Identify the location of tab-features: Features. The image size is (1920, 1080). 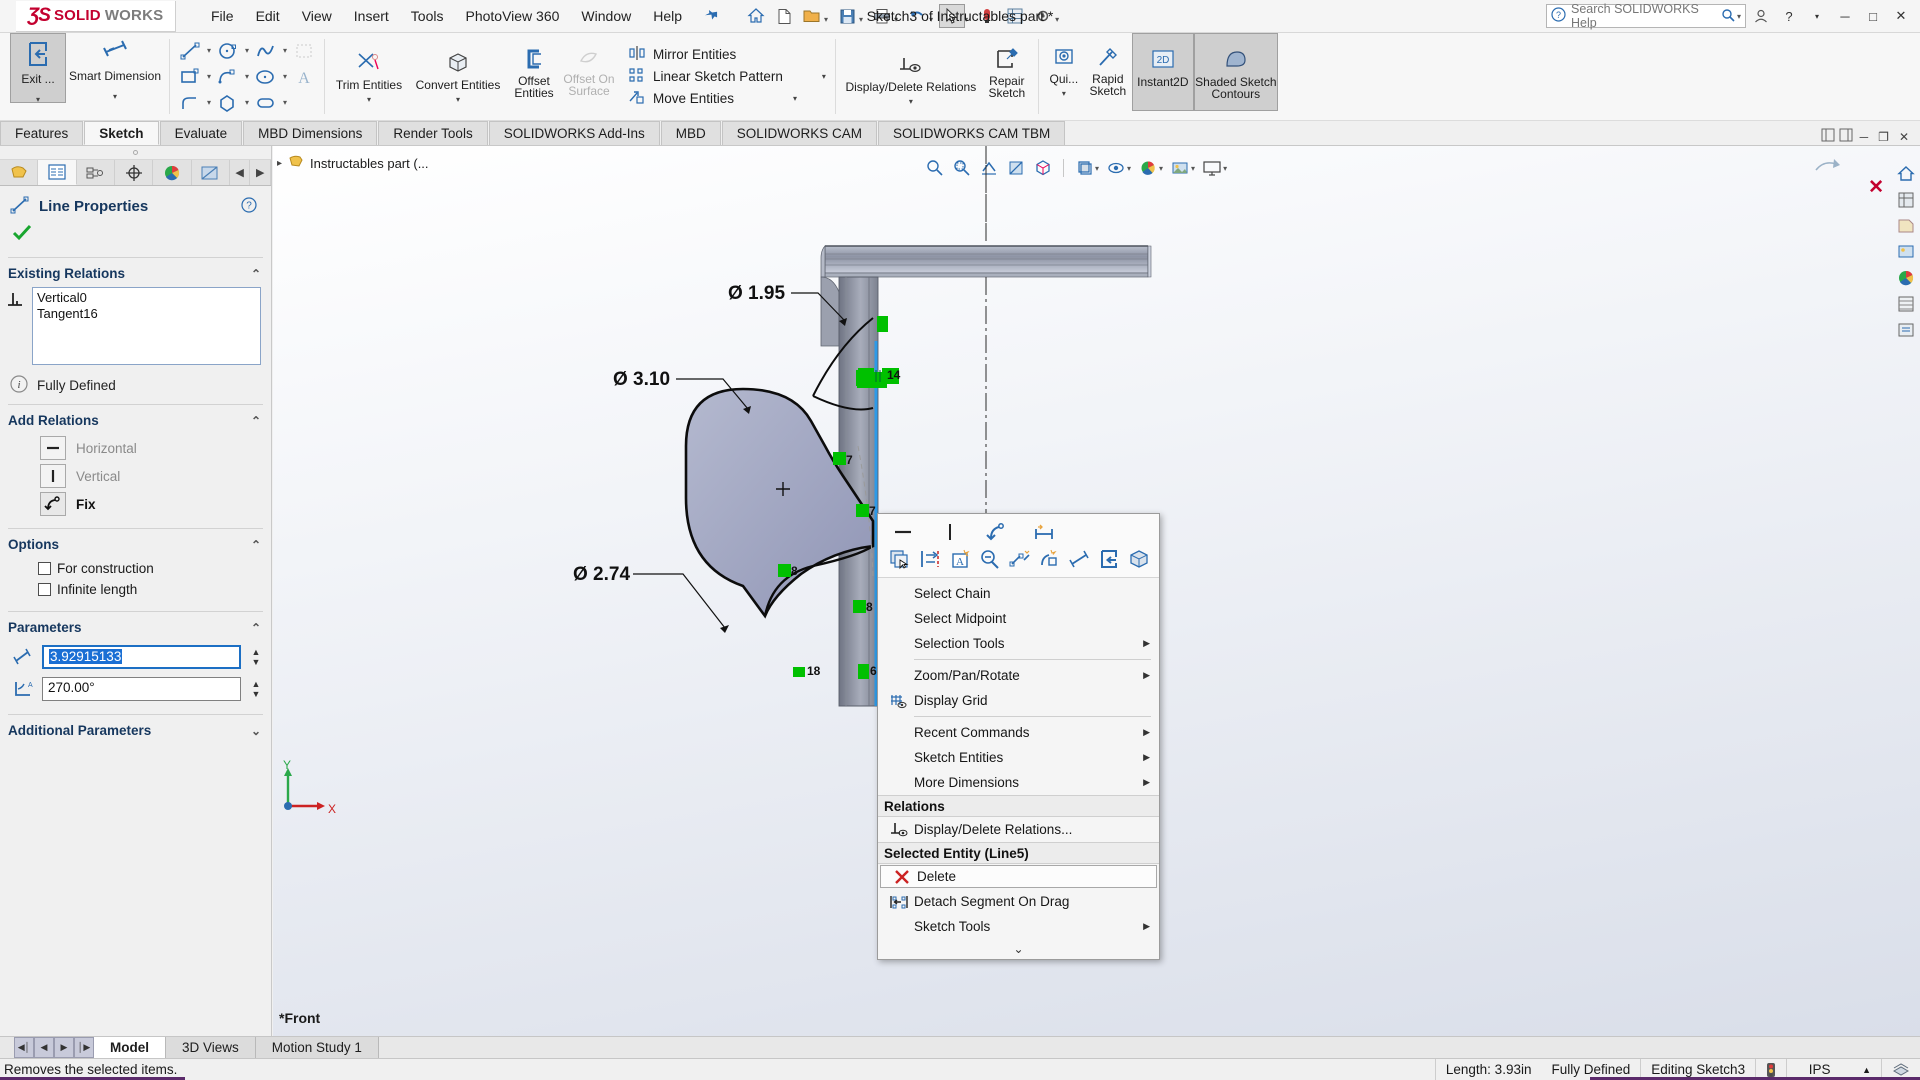
(42, 133).